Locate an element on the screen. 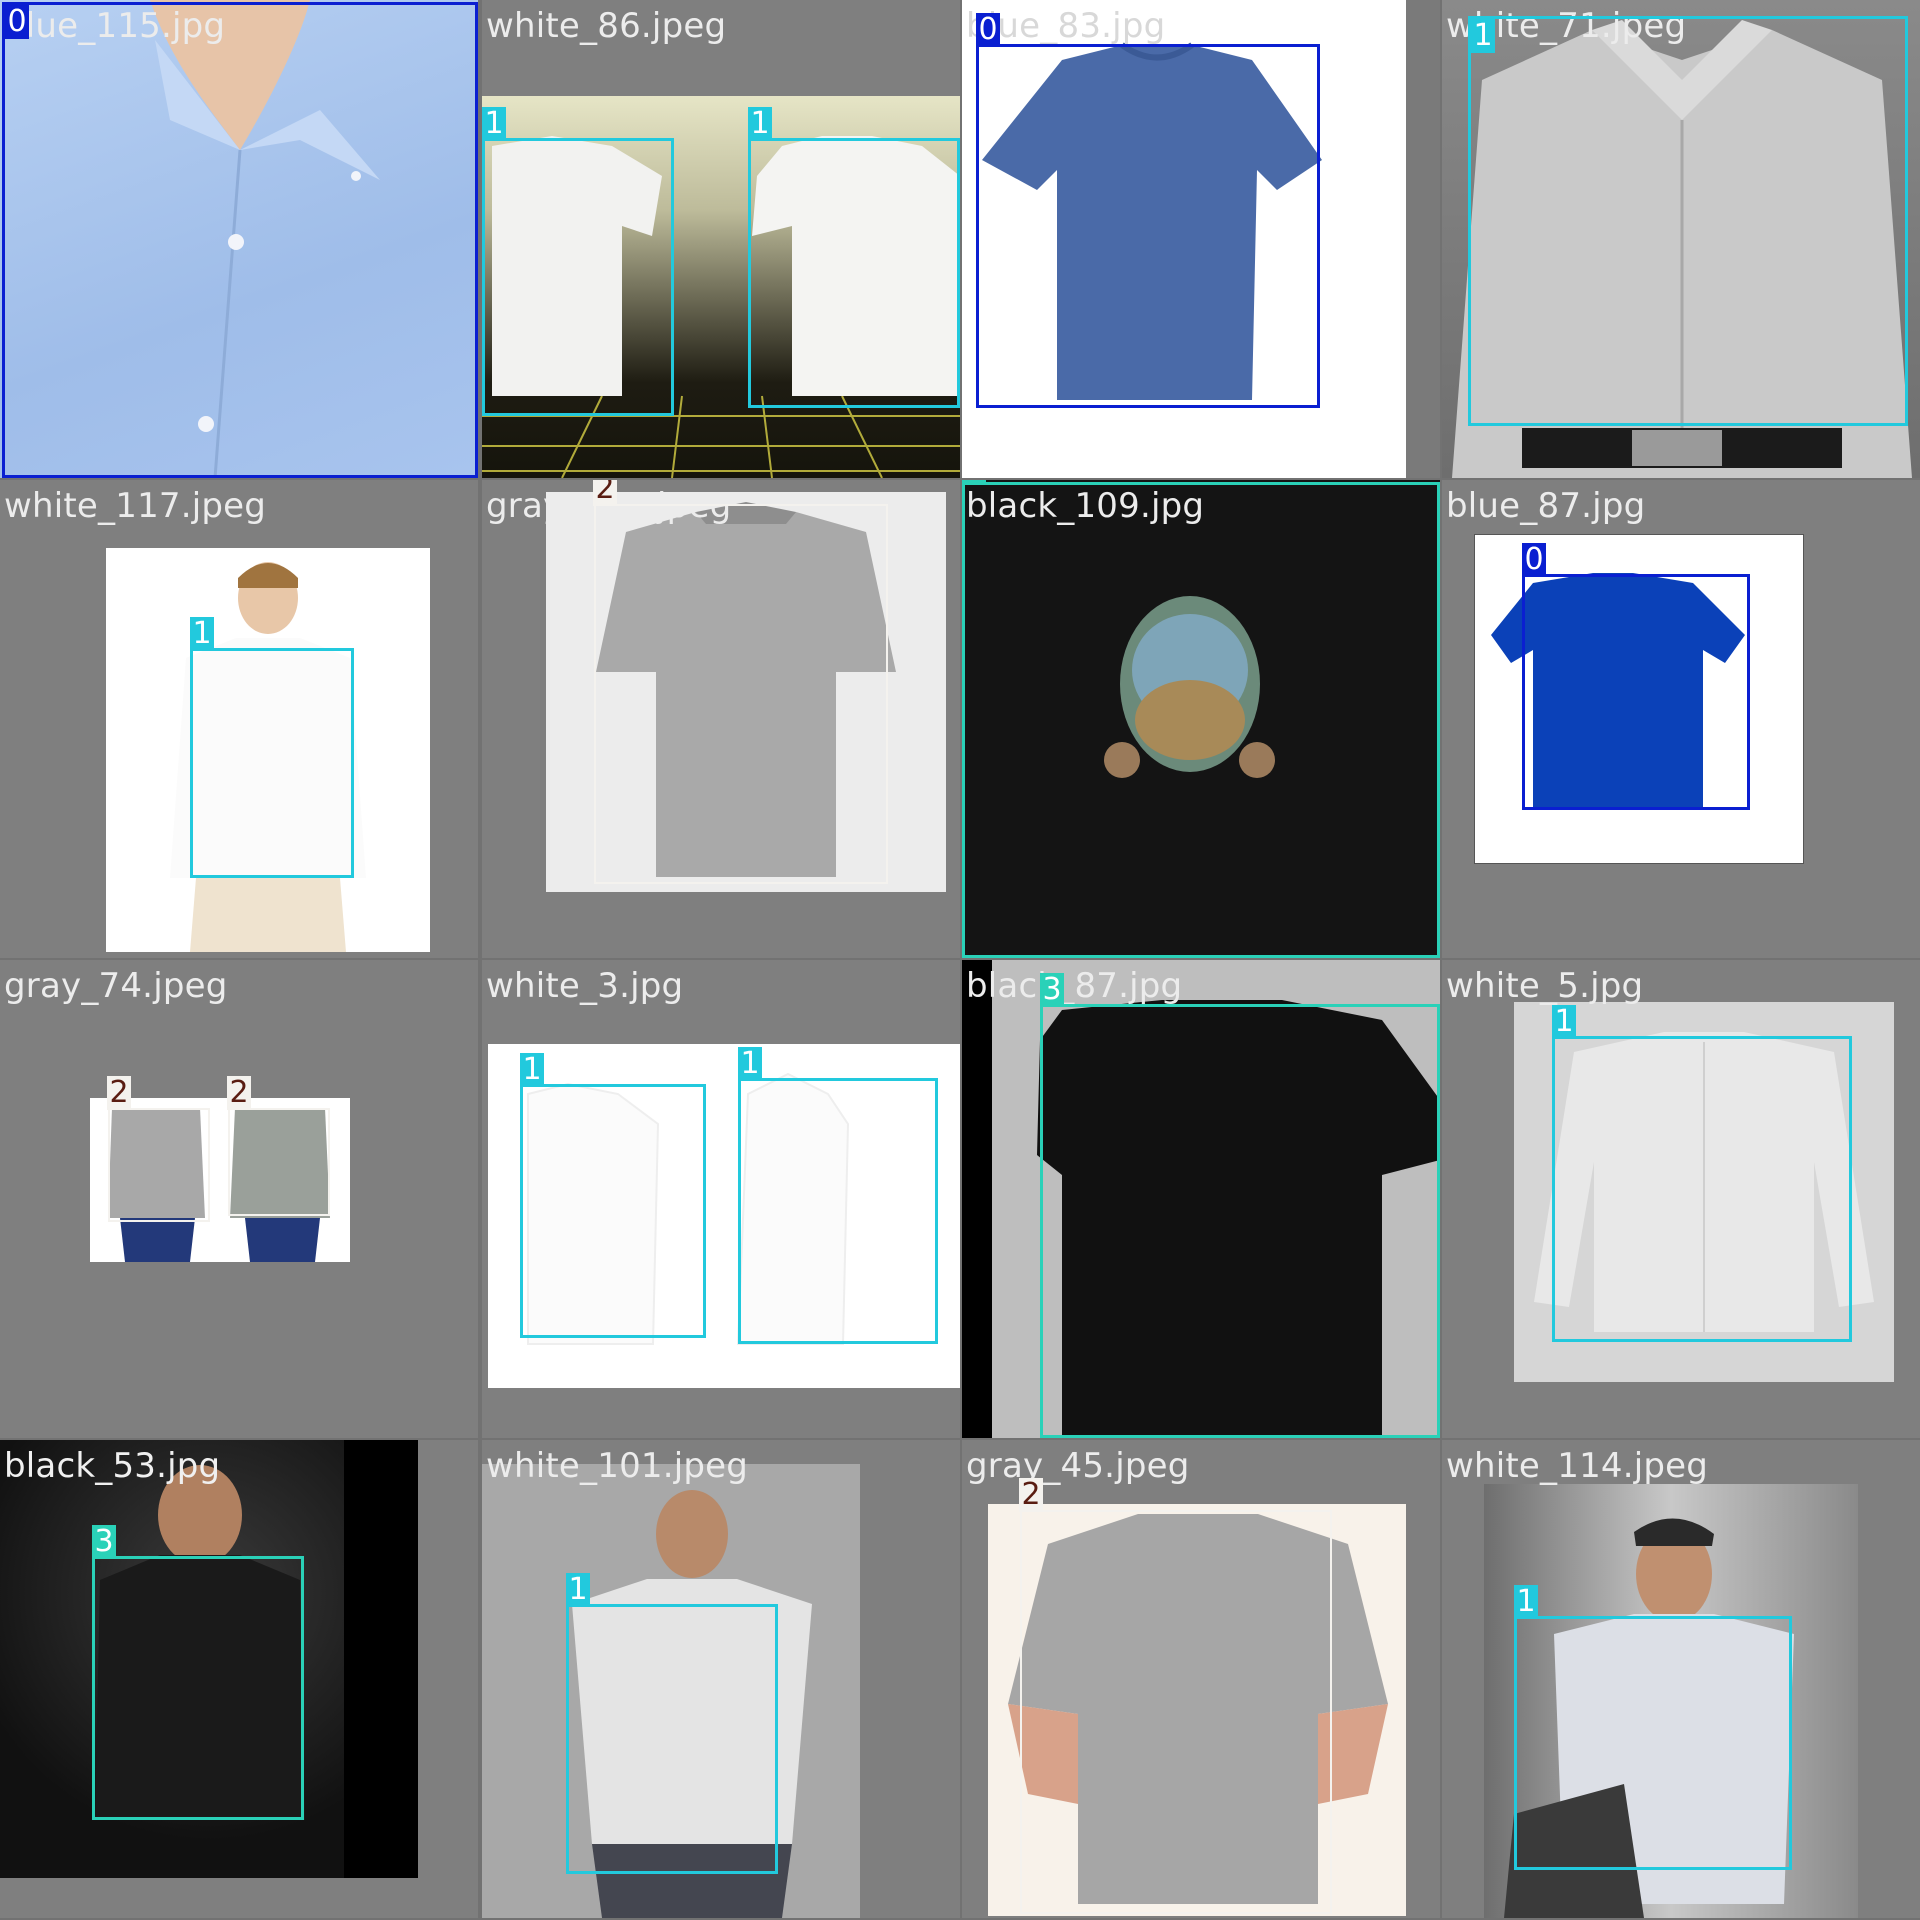  tile-filename: white_86.jpeg is located at coordinates (606, 26).